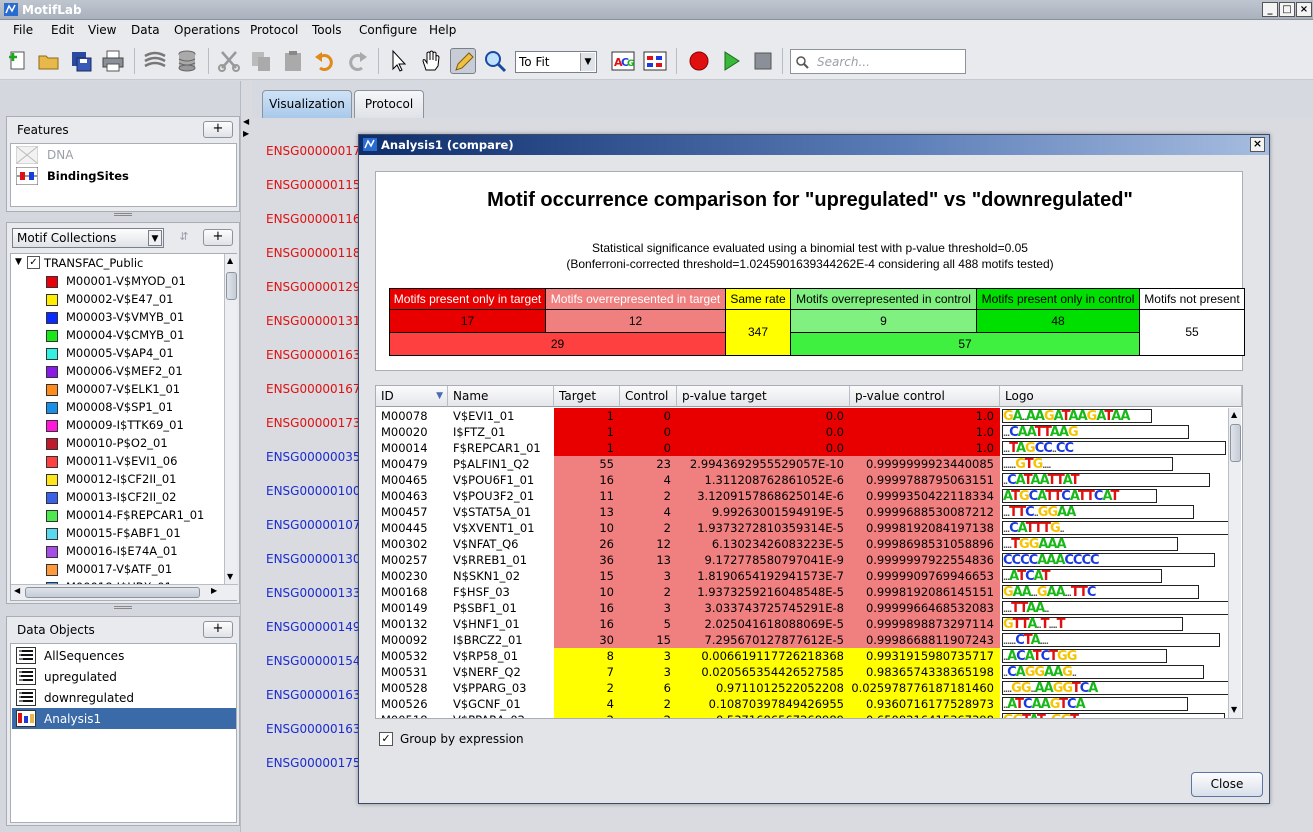 The height and width of the screenshot is (832, 1313). What do you see at coordinates (412, 396) in the screenshot?
I see `column-header-id: ID ▼` at bounding box center [412, 396].